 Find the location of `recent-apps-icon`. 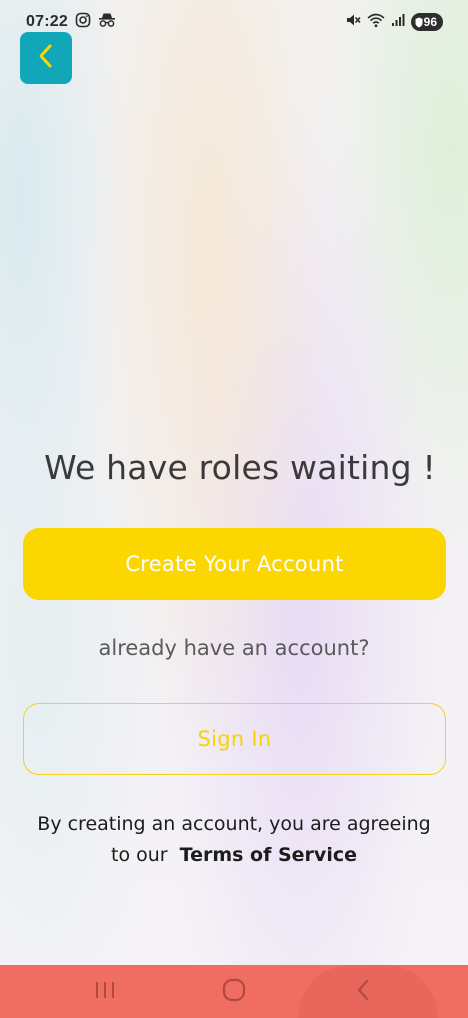

recent-apps-icon is located at coordinates (105, 992).